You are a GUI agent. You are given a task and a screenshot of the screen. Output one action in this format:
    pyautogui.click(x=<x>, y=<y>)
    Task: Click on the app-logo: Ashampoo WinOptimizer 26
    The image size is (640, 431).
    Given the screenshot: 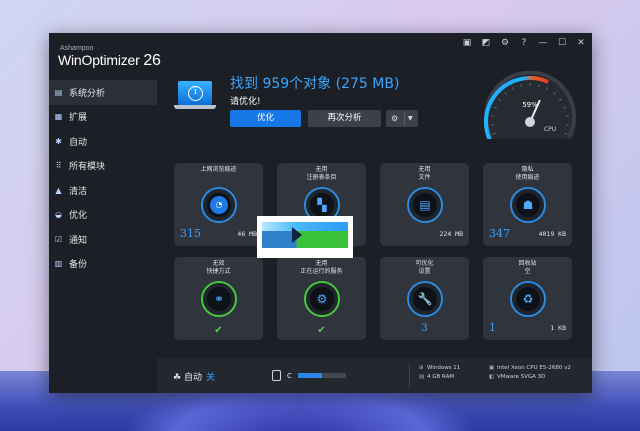 What is the action you would take?
    pyautogui.click(x=109, y=57)
    